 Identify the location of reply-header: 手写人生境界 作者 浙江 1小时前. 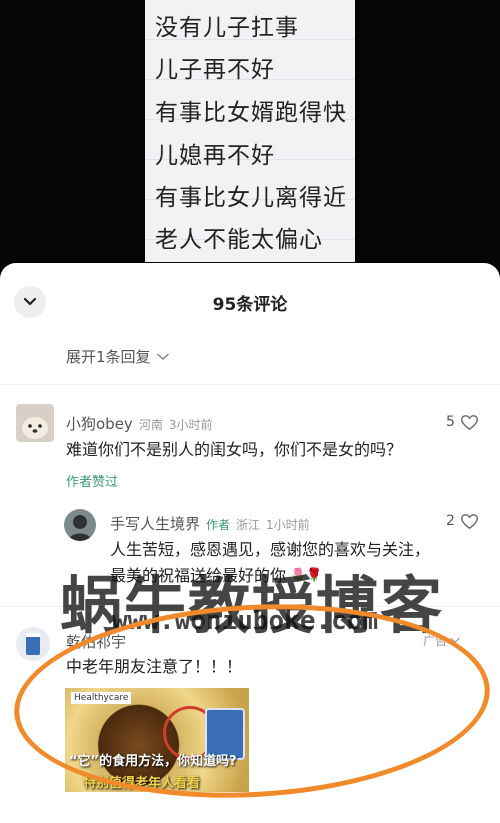
(210, 523).